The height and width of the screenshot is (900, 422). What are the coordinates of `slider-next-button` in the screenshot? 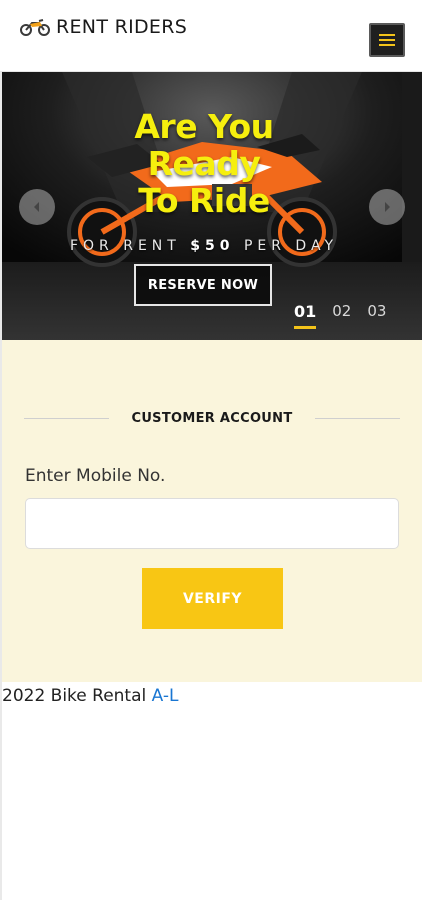 It's located at (387, 207).